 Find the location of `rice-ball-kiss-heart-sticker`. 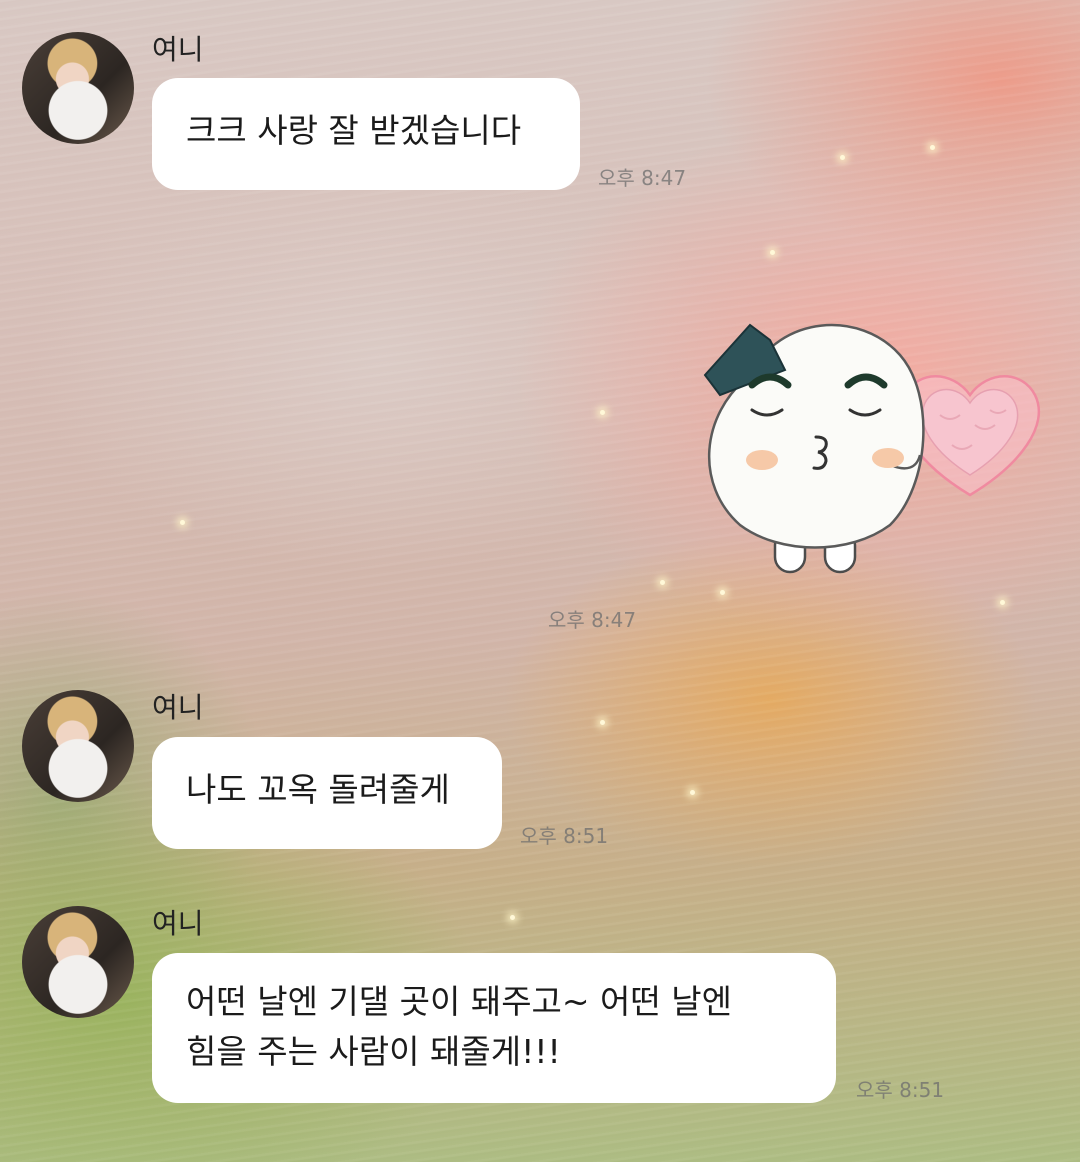

rice-ball-kiss-heart-sticker is located at coordinates (870, 450).